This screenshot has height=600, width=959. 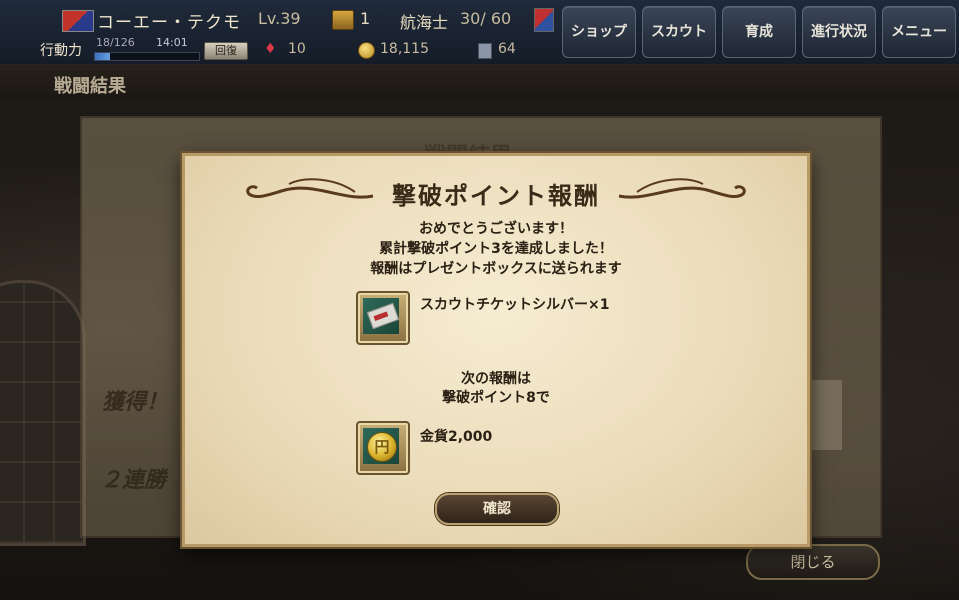 I want to click on shop-button: ショップ, so click(x=599, y=32).